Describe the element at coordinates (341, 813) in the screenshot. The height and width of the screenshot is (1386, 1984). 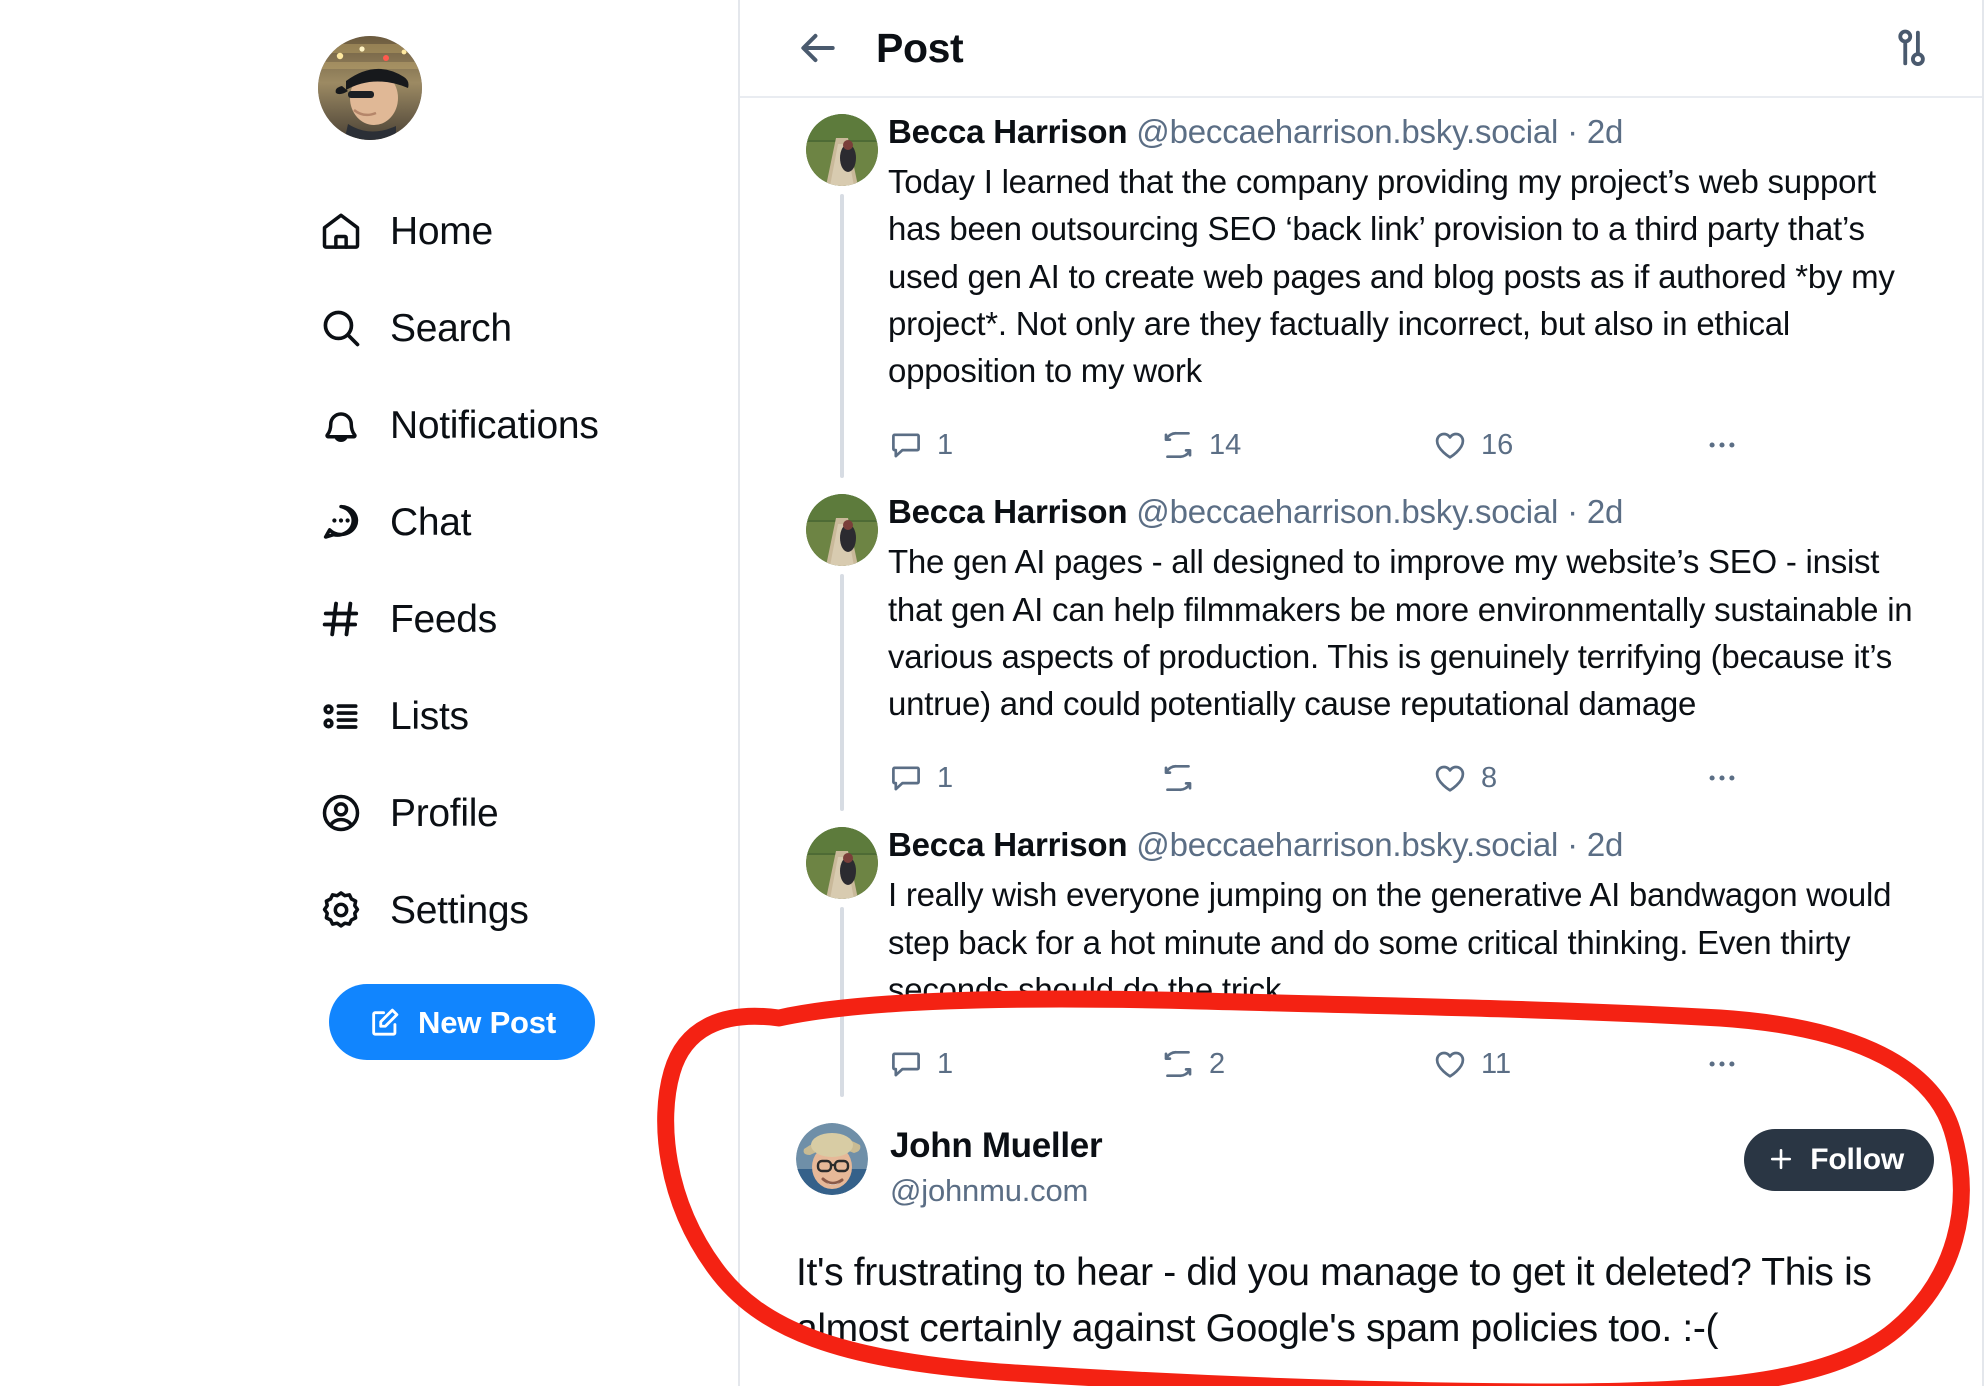
I see `person-circle-icon` at that location.